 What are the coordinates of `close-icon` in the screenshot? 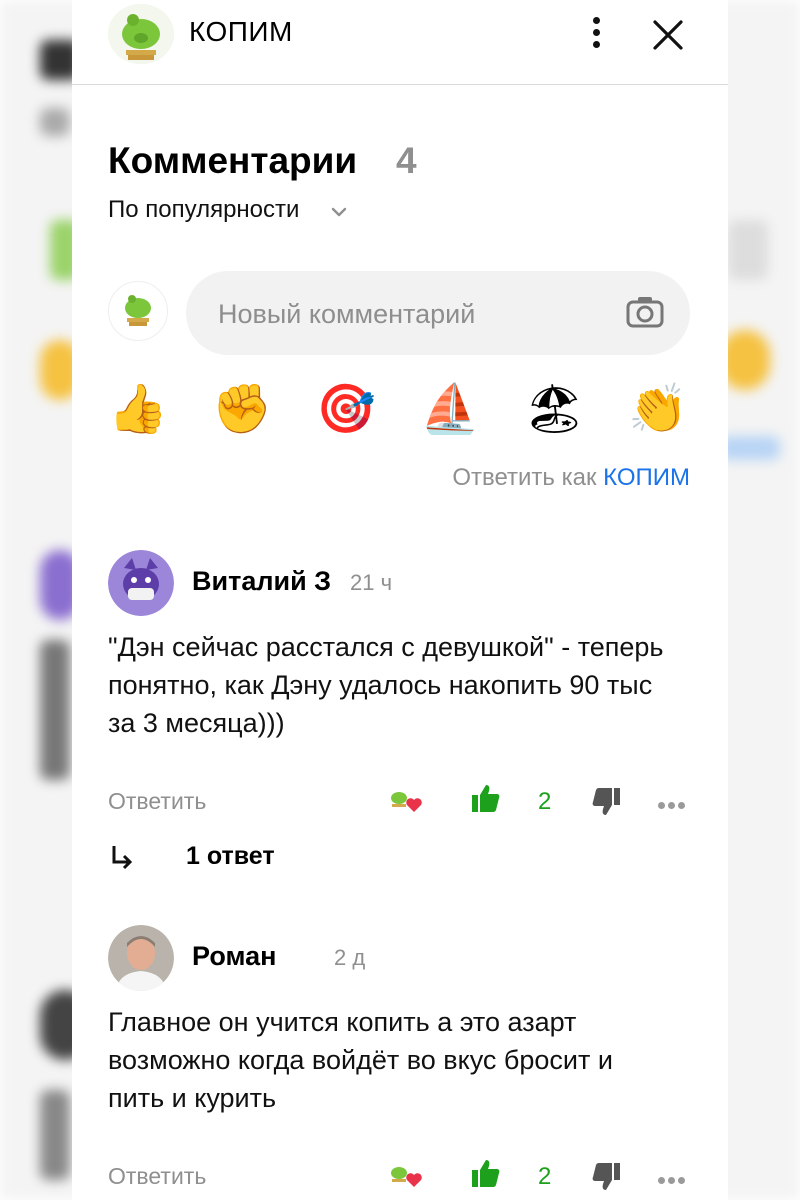 It's located at (668, 35).